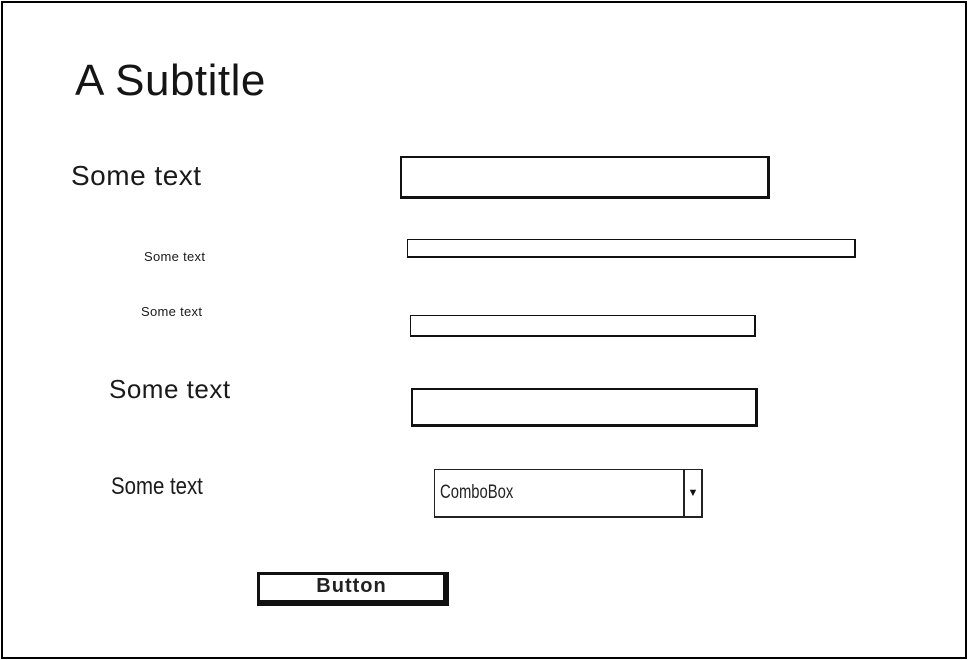 The image size is (968, 660). What do you see at coordinates (136, 175) in the screenshot?
I see `field-label-1: Some text` at bounding box center [136, 175].